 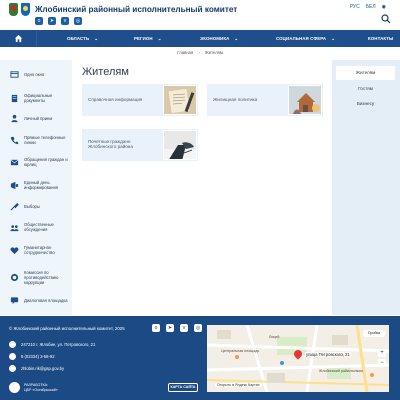 What do you see at coordinates (14, 387) in the screenshot?
I see `developer-logo-icon` at bounding box center [14, 387].